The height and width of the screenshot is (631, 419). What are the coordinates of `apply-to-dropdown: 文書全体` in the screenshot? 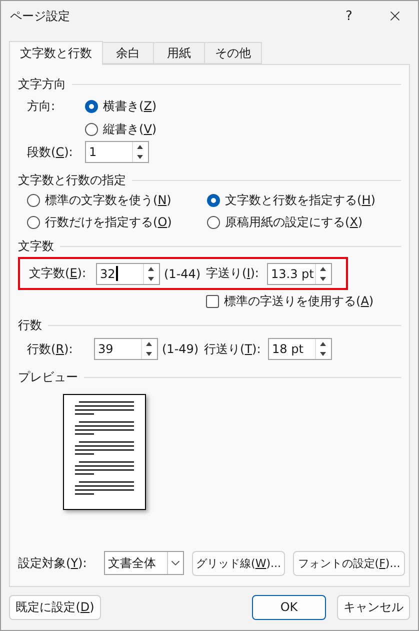 It's located at (144, 563).